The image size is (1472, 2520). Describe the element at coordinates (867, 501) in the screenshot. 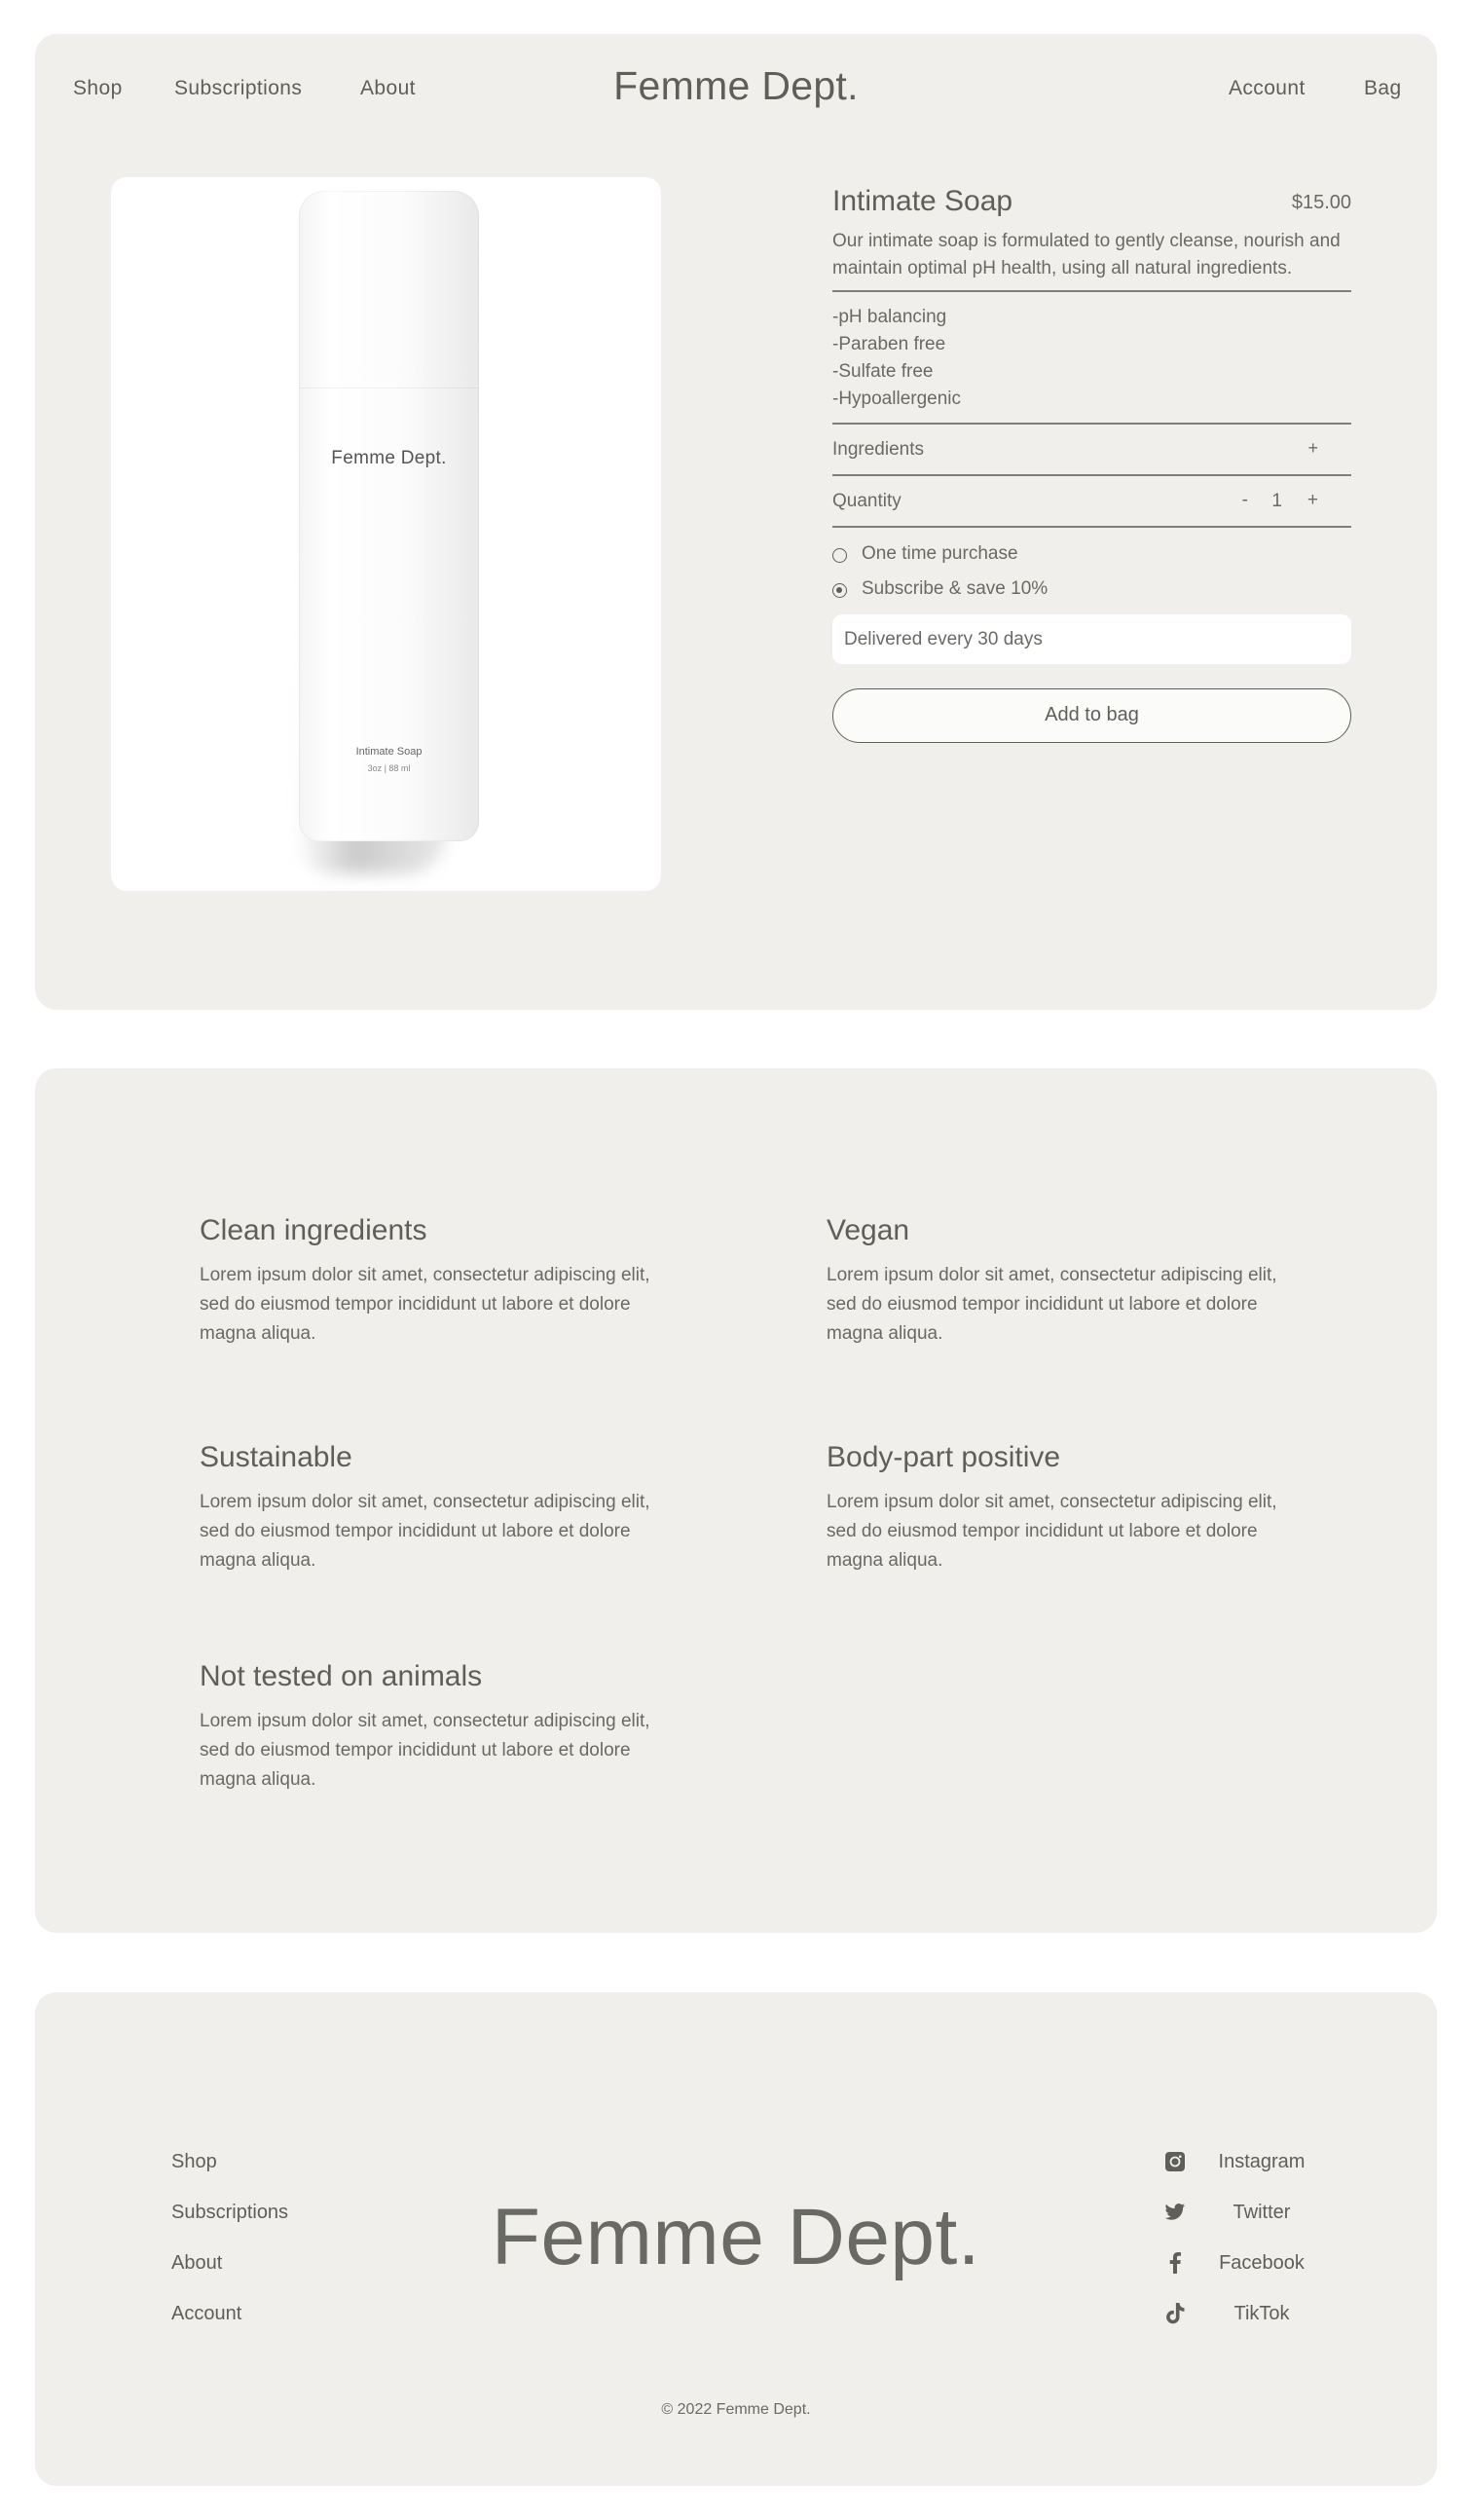

I see `quantity-label: Quantity` at that location.